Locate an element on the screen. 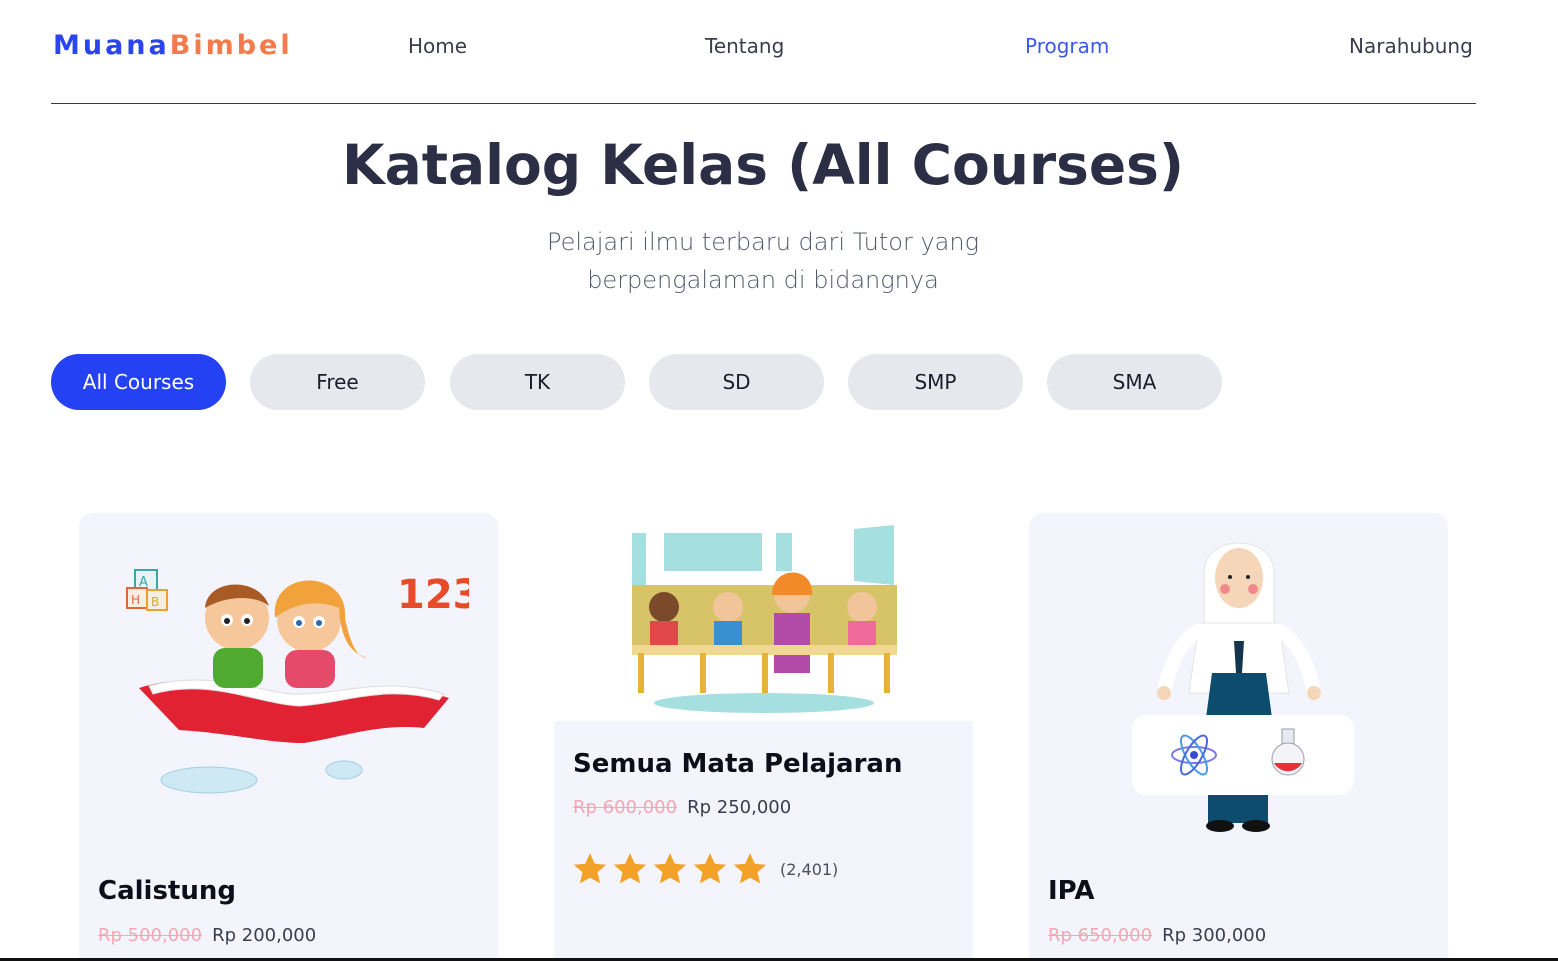 Image resolution: width=1558 pixels, height=961 pixels. nav-home: Home is located at coordinates (437, 46).